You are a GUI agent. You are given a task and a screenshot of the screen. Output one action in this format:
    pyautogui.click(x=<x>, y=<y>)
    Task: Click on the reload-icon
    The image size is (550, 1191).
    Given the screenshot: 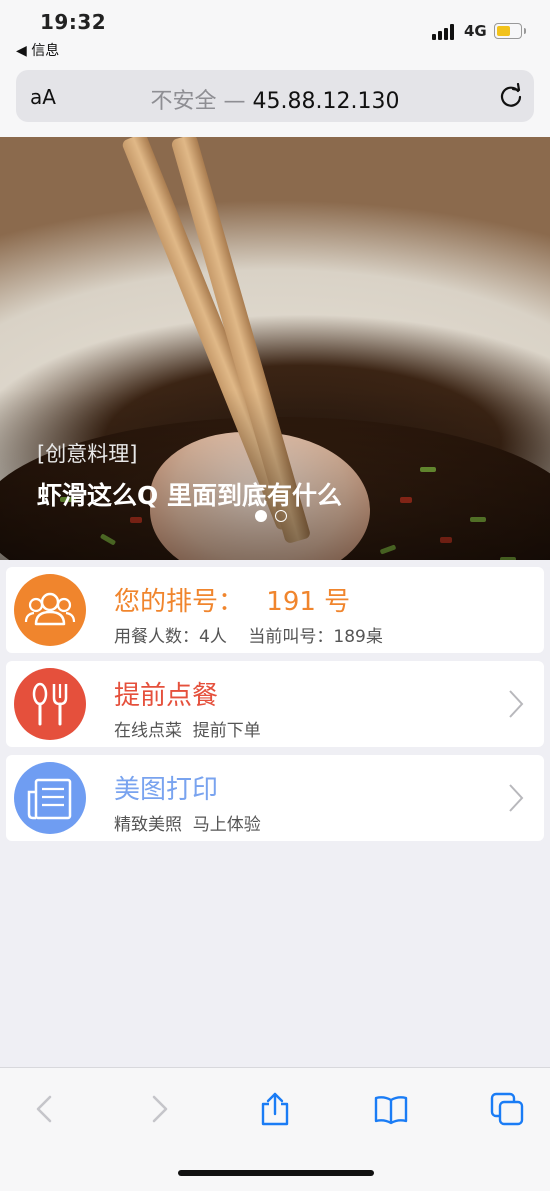 What is the action you would take?
    pyautogui.click(x=511, y=96)
    